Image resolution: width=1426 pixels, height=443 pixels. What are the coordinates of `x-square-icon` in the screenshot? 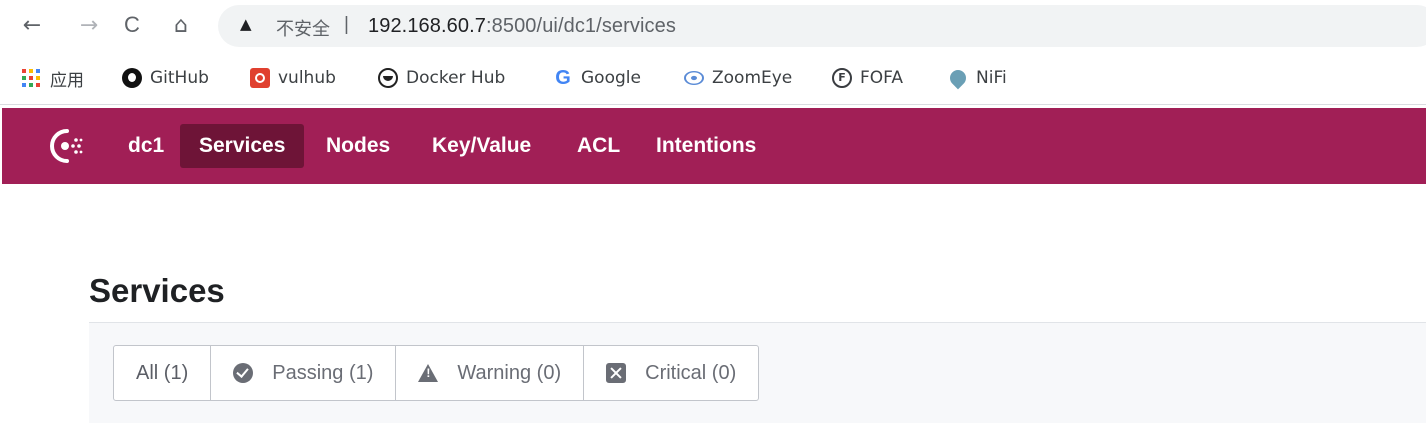 It's located at (616, 373).